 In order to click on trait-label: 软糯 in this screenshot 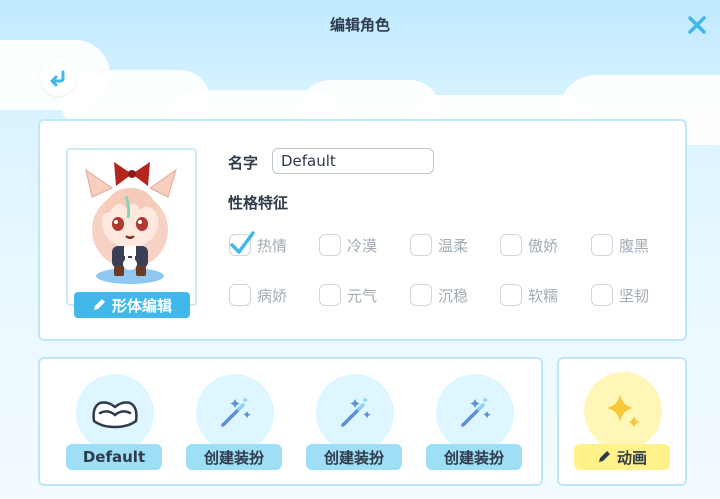, I will do `click(543, 295)`.